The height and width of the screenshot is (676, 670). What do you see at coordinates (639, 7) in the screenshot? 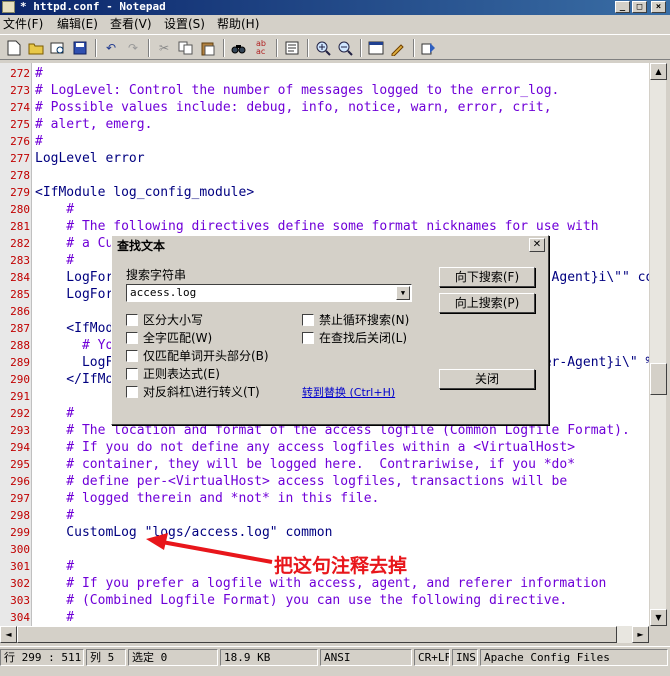
I see `maximize-button: □` at bounding box center [639, 7].